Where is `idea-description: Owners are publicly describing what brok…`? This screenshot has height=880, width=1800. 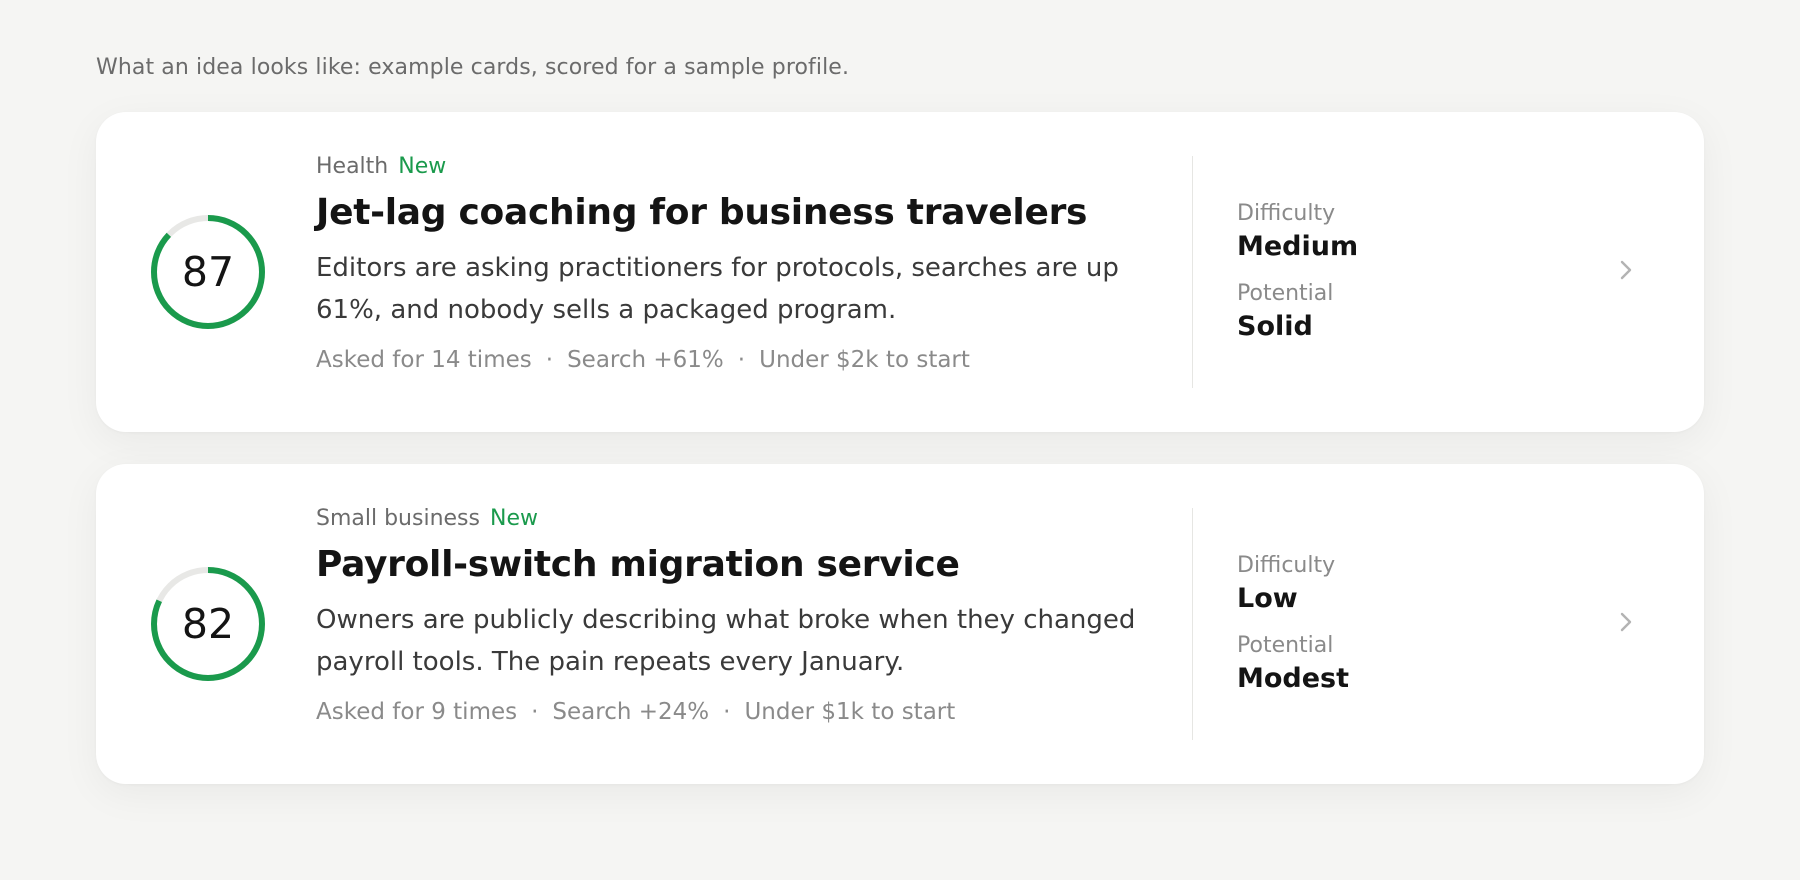
idea-description: Owners are publicly describing what brok… is located at coordinates (726, 641).